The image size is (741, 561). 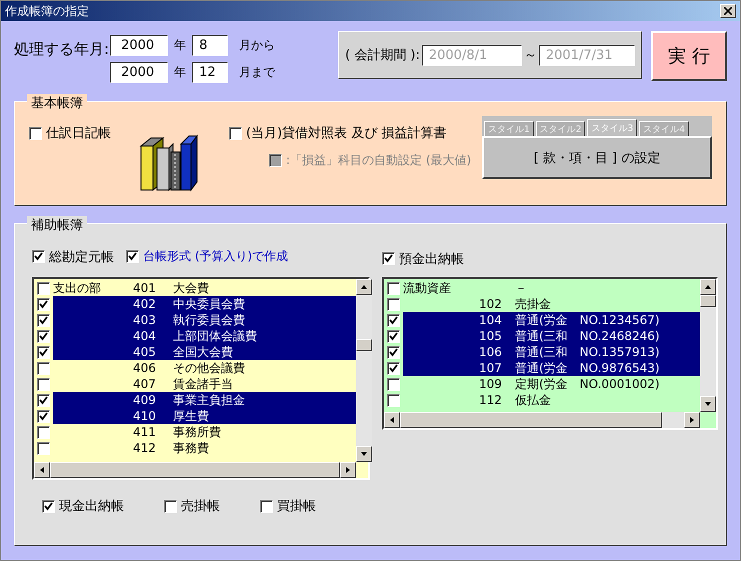 What do you see at coordinates (728, 11) in the screenshot?
I see `close-button` at bounding box center [728, 11].